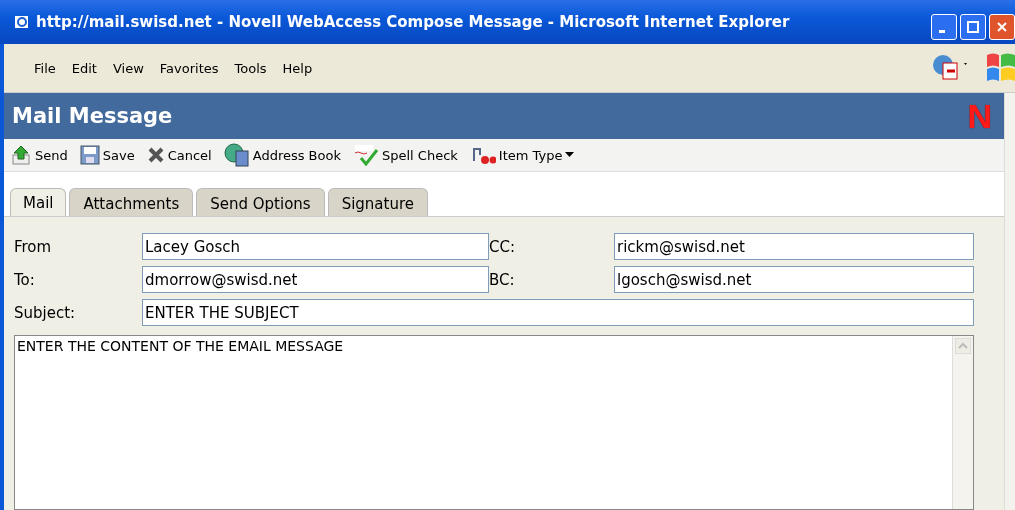 The width and height of the screenshot is (1015, 510). Describe the element at coordinates (131, 202) in the screenshot. I see `tab: Attachments` at that location.